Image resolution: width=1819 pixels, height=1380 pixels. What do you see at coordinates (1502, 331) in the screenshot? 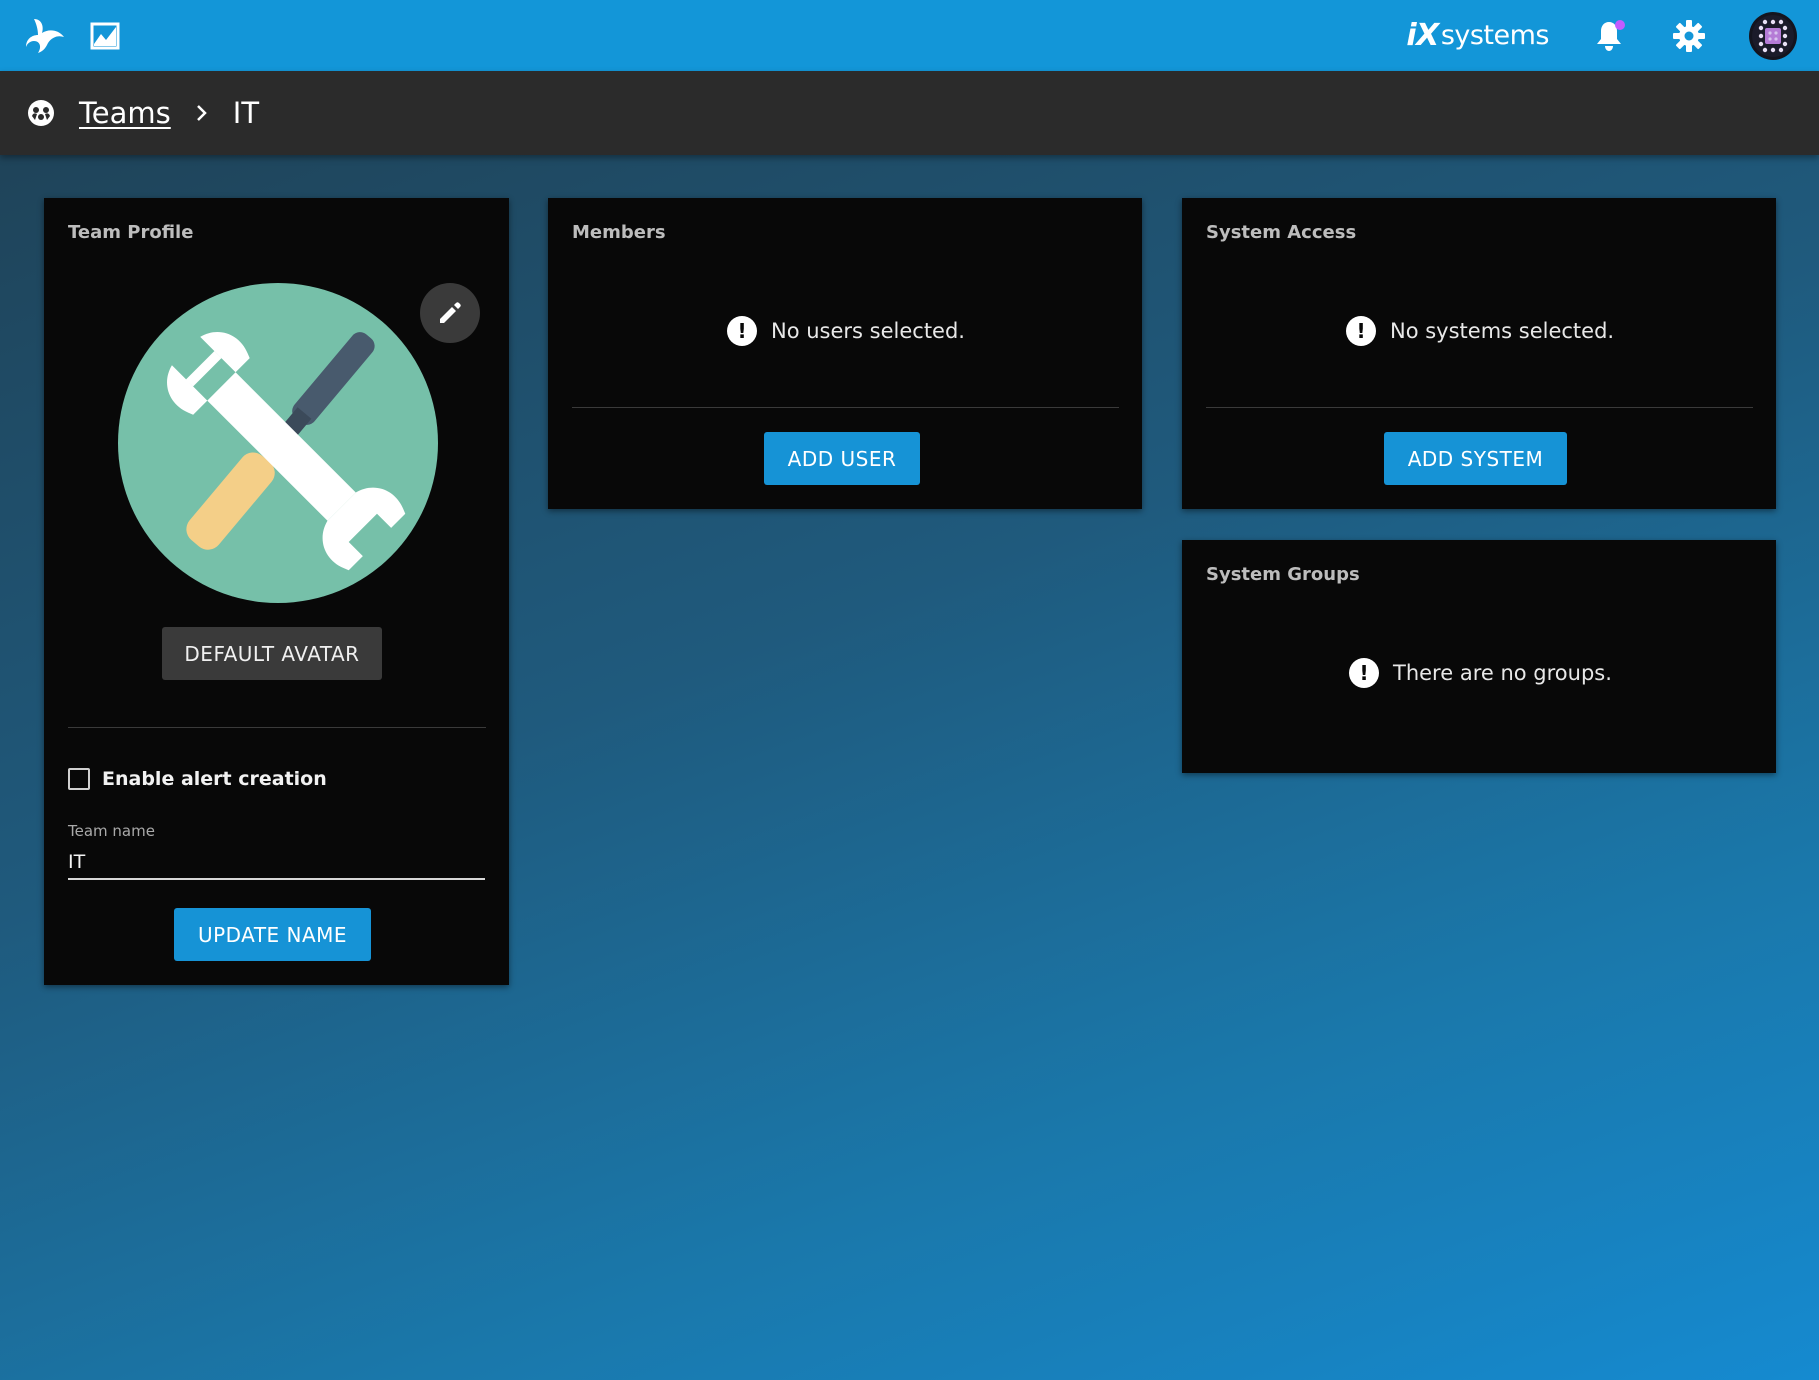
I see `system-access-empty-text: No systems selected.` at bounding box center [1502, 331].